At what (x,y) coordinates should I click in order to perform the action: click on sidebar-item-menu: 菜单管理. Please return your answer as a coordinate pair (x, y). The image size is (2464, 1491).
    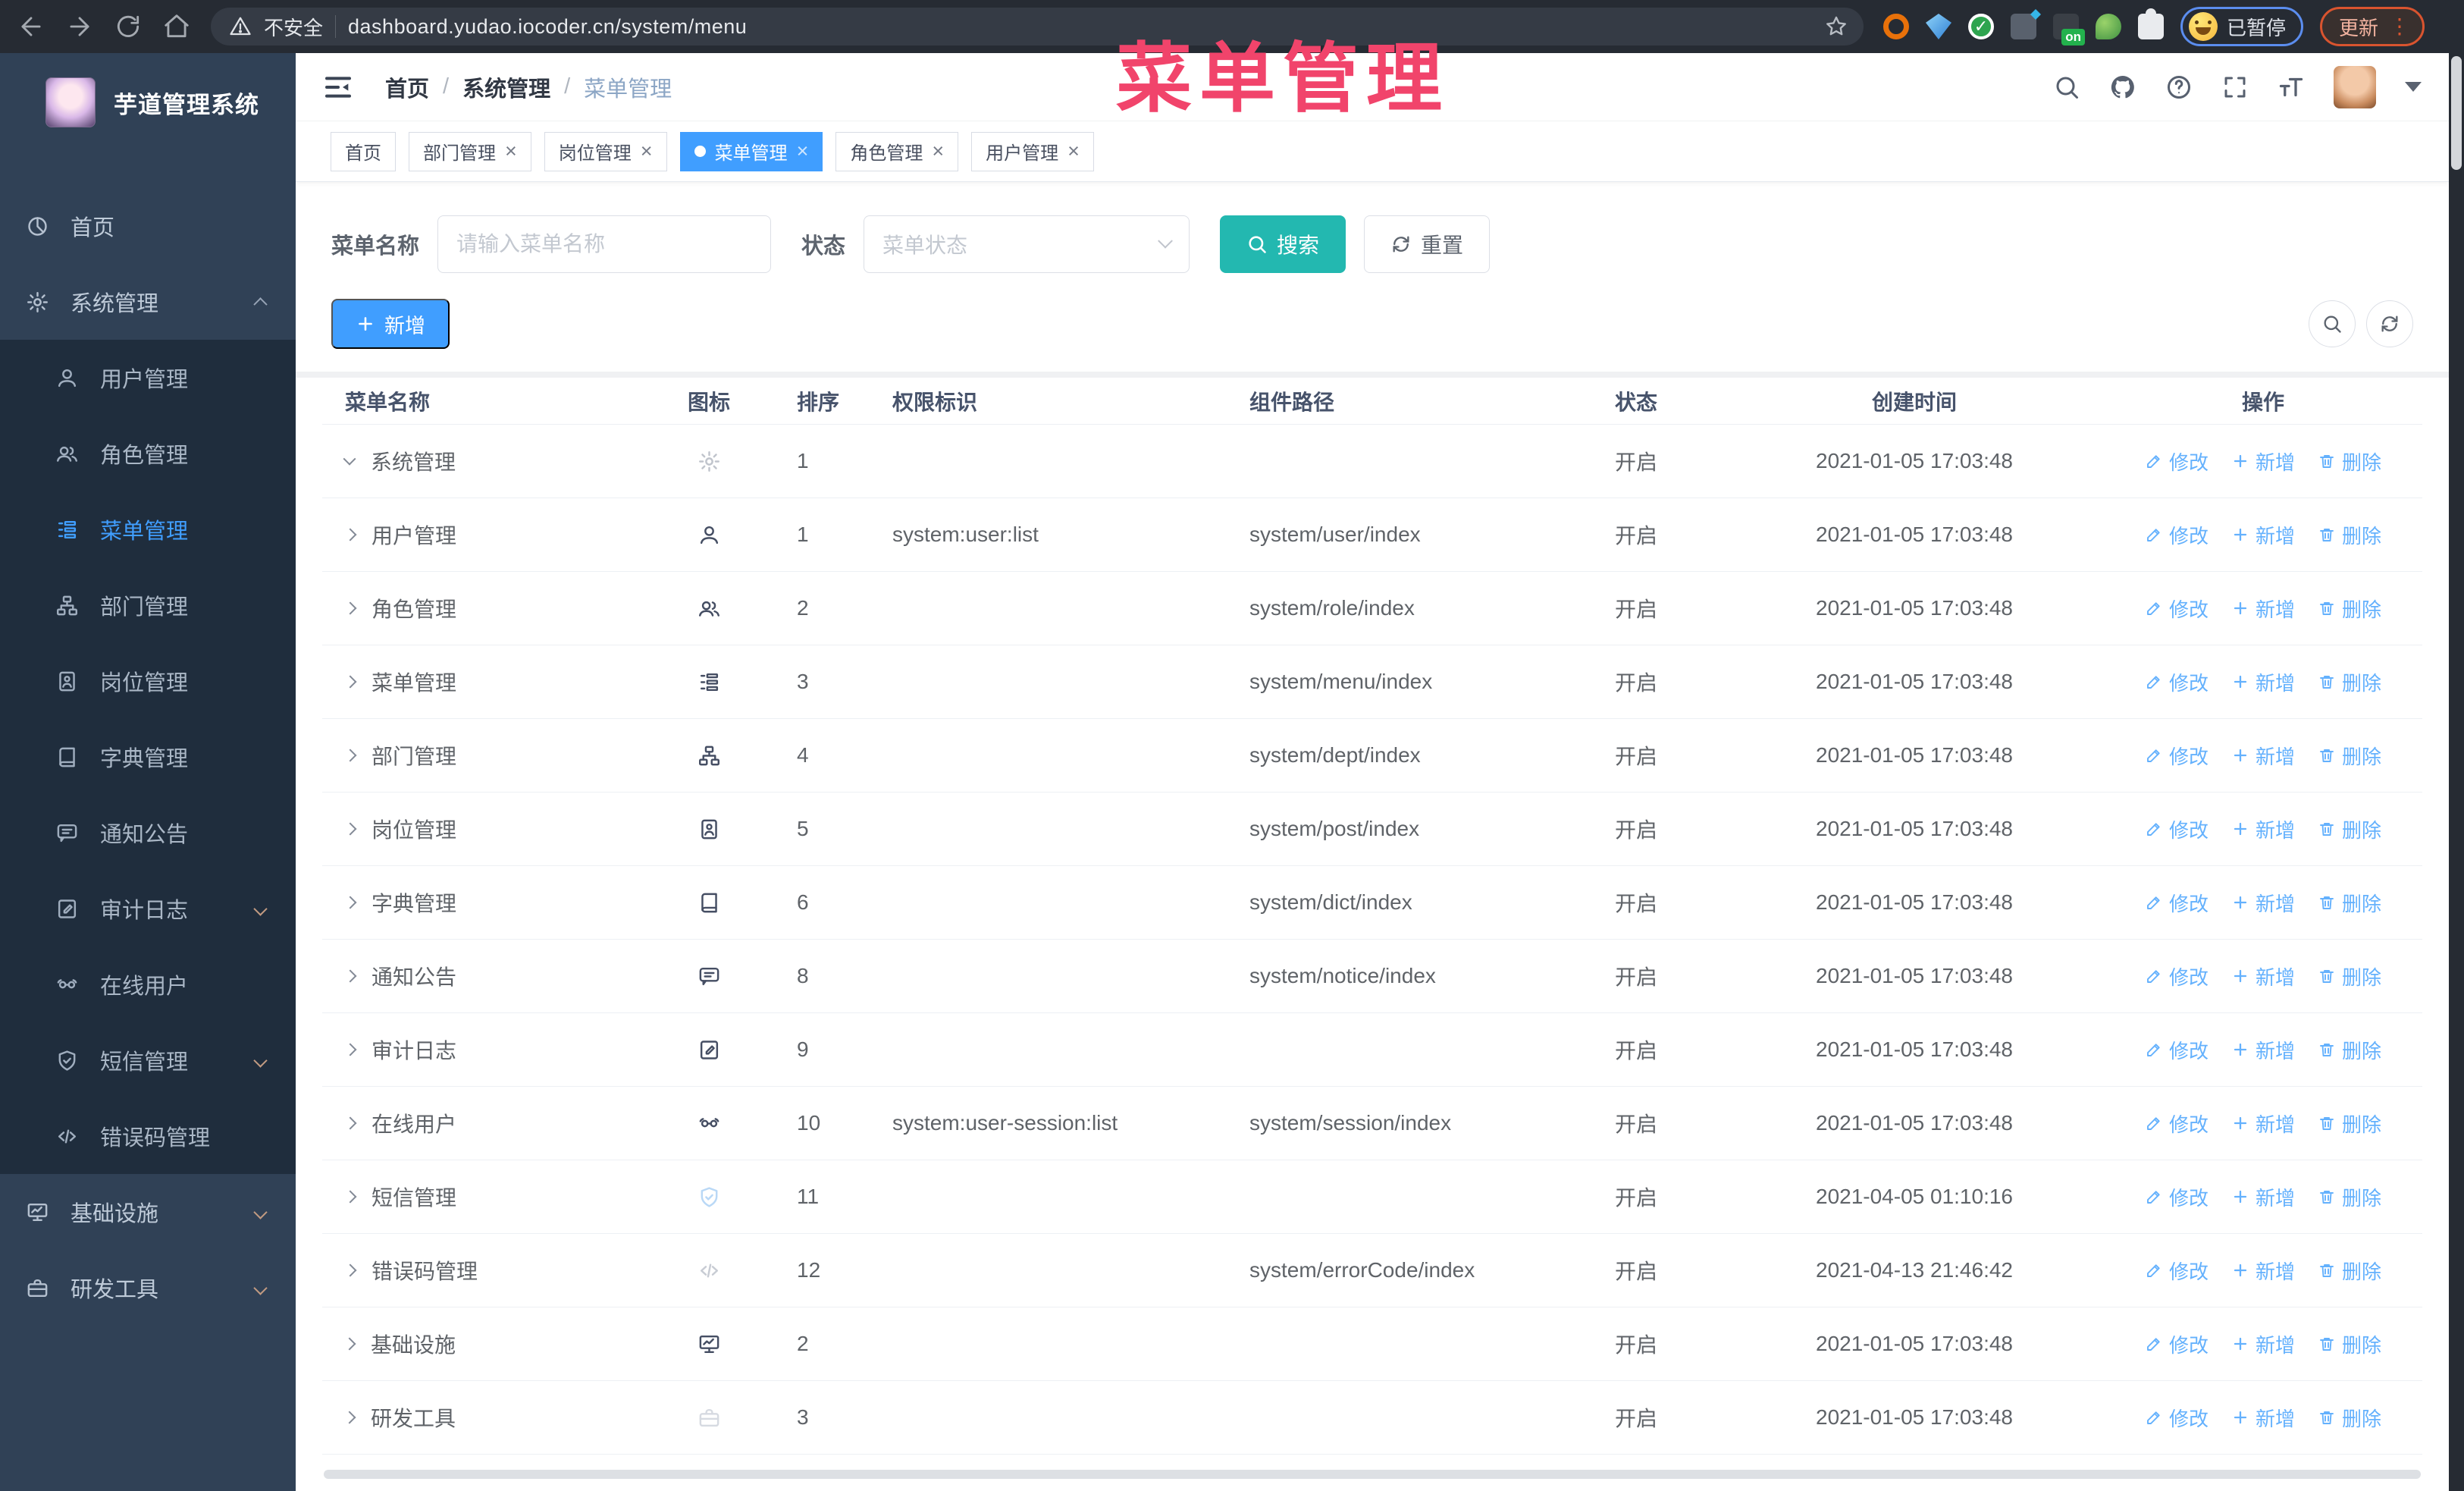
    Looking at the image, I should click on (148, 529).